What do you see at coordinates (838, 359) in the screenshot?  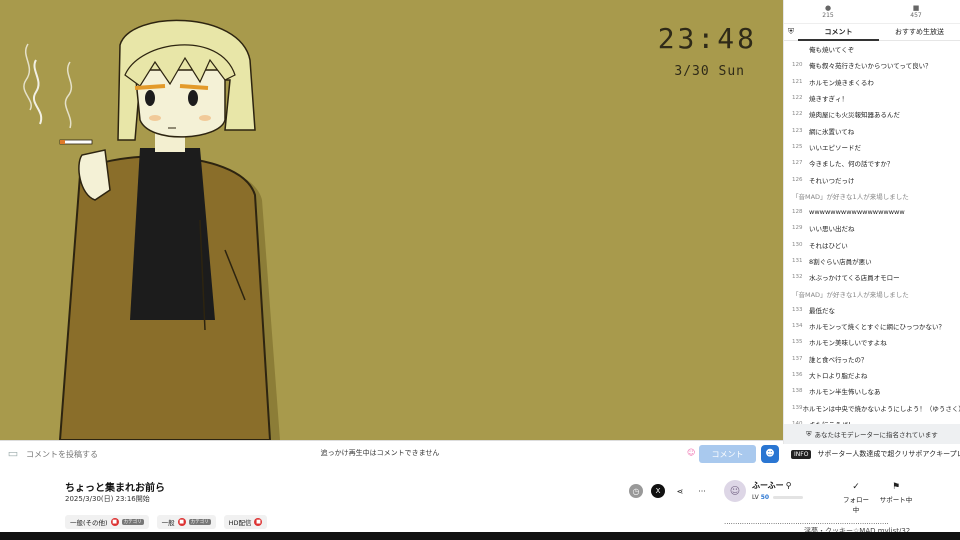 I see `comment-text: 誰と食べ行ったの？` at bounding box center [838, 359].